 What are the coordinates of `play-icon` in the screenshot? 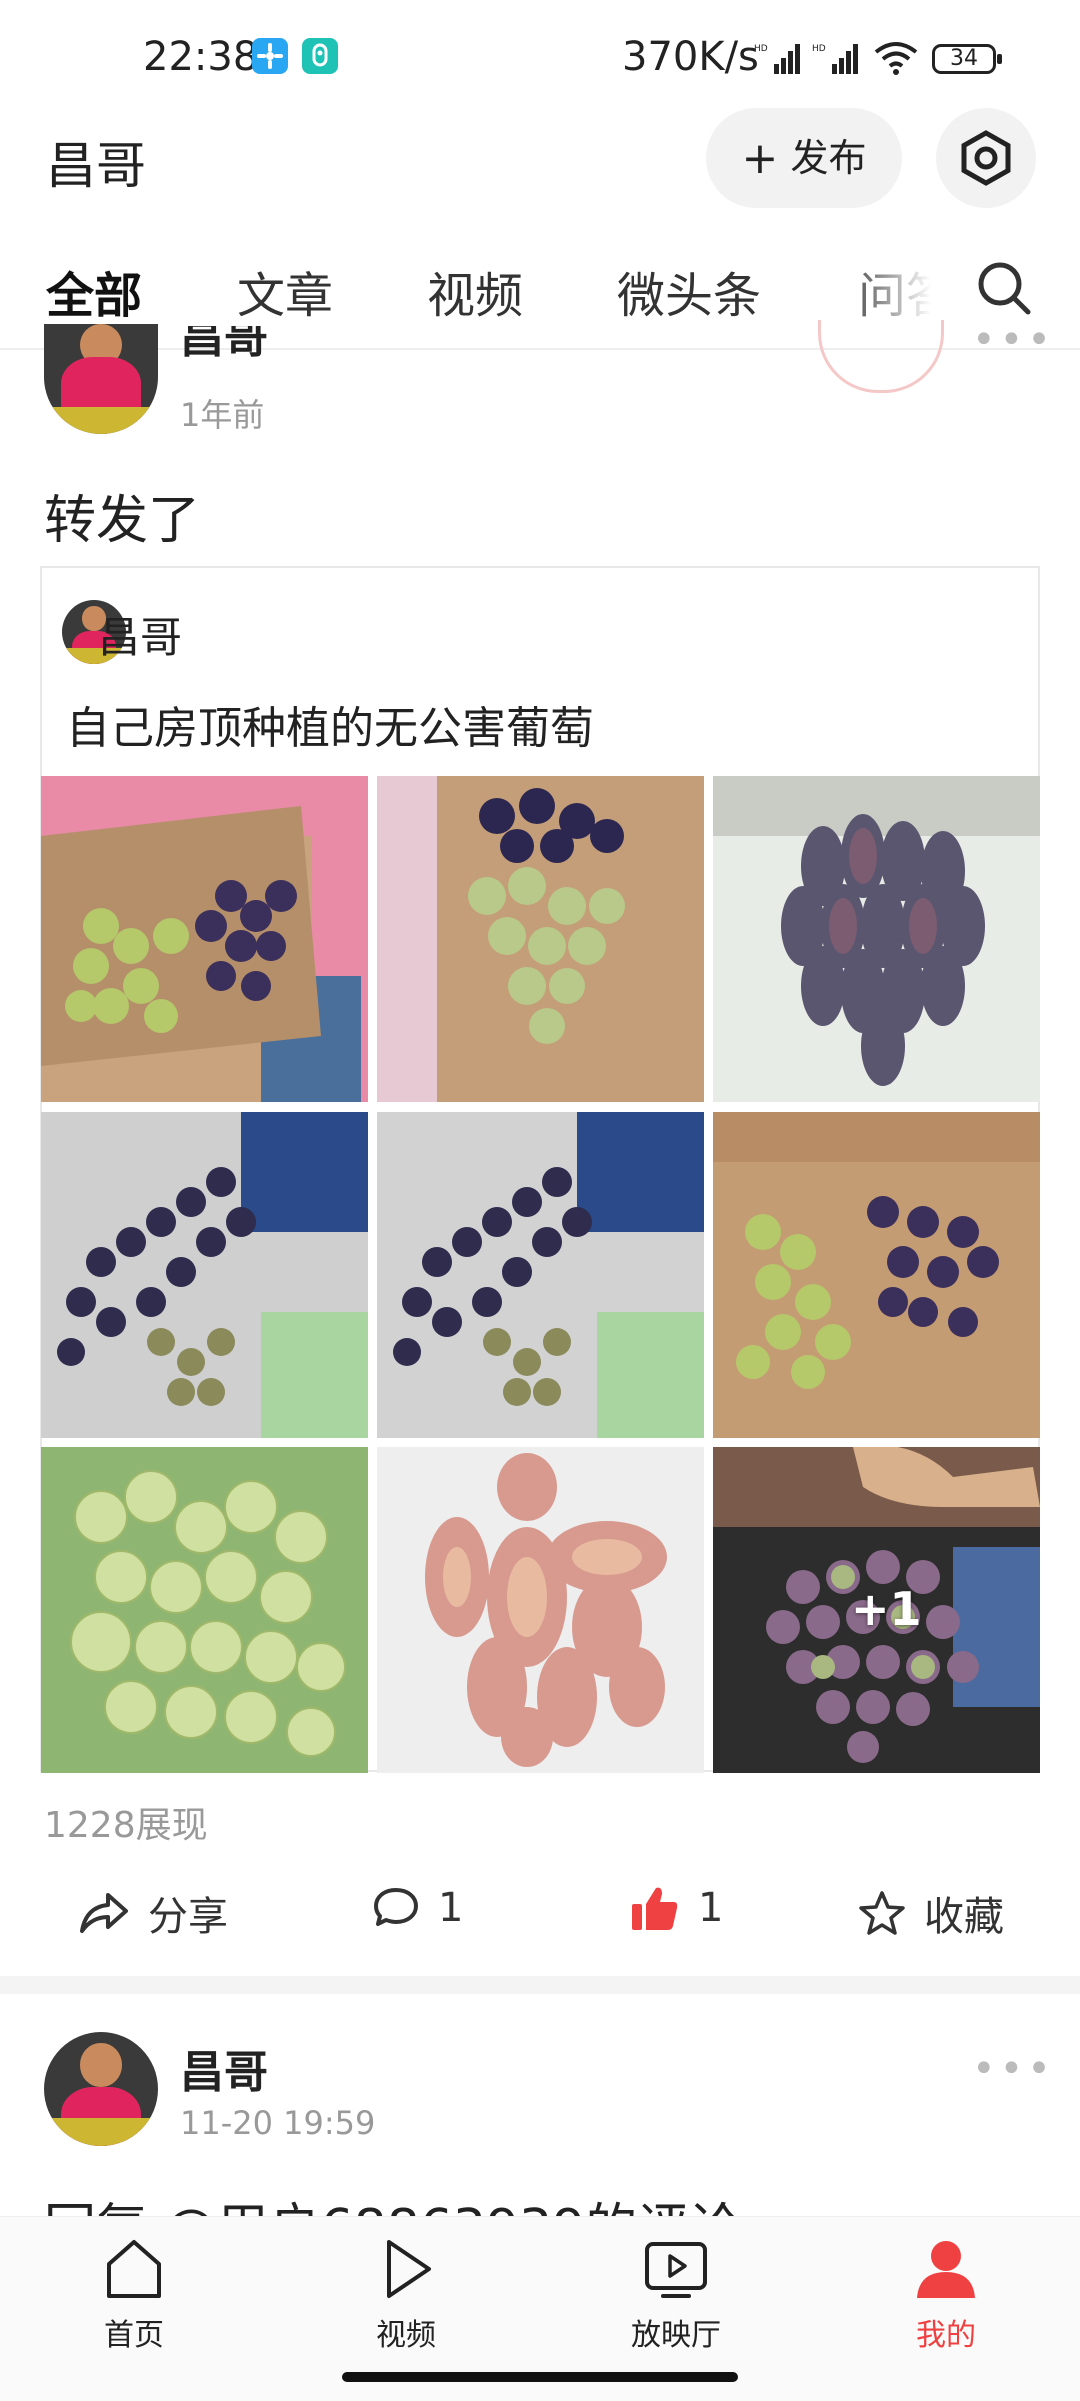 It's located at (409, 2269).